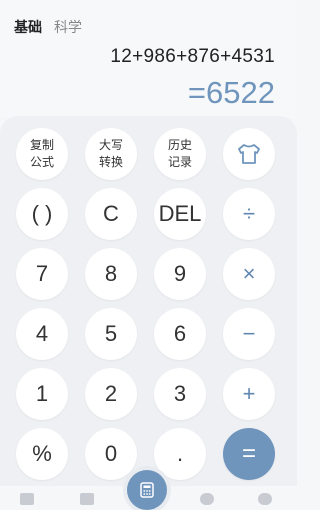 The width and height of the screenshot is (320, 510). What do you see at coordinates (179, 162) in the screenshot?
I see `history-label-2: 记录` at bounding box center [179, 162].